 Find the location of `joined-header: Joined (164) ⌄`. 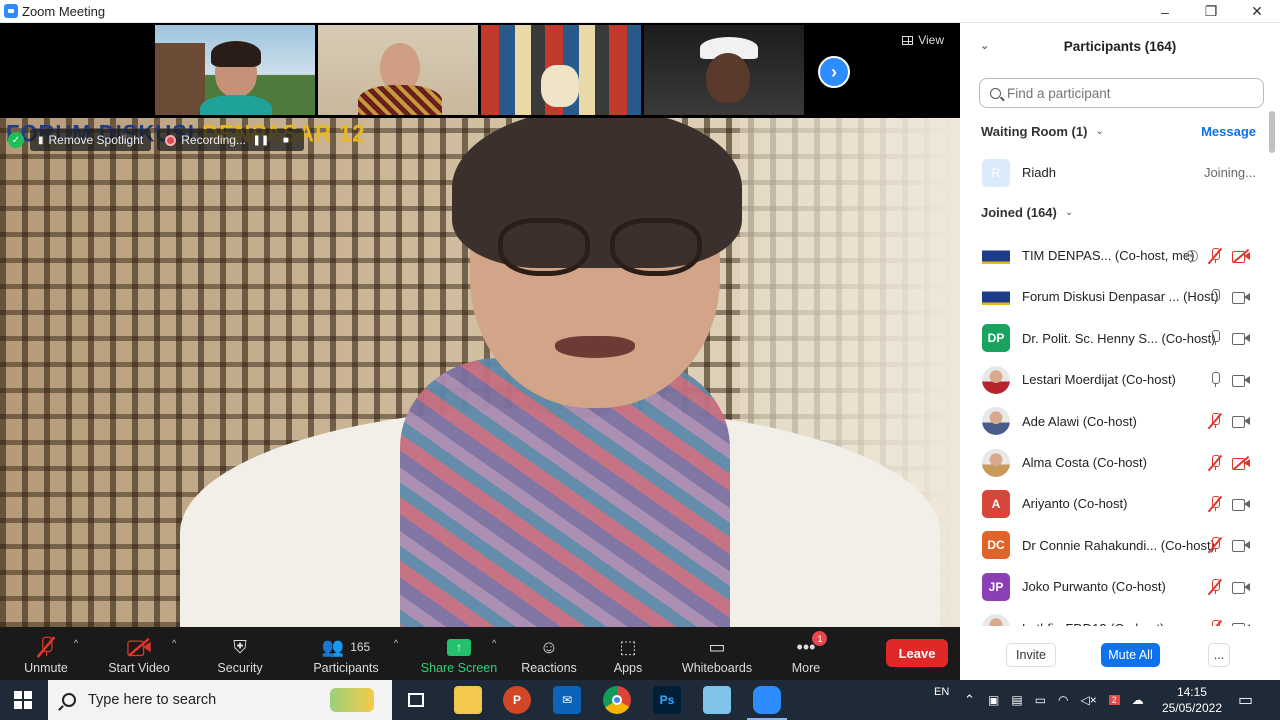

joined-header: Joined (164) ⌄ is located at coordinates (1027, 212).